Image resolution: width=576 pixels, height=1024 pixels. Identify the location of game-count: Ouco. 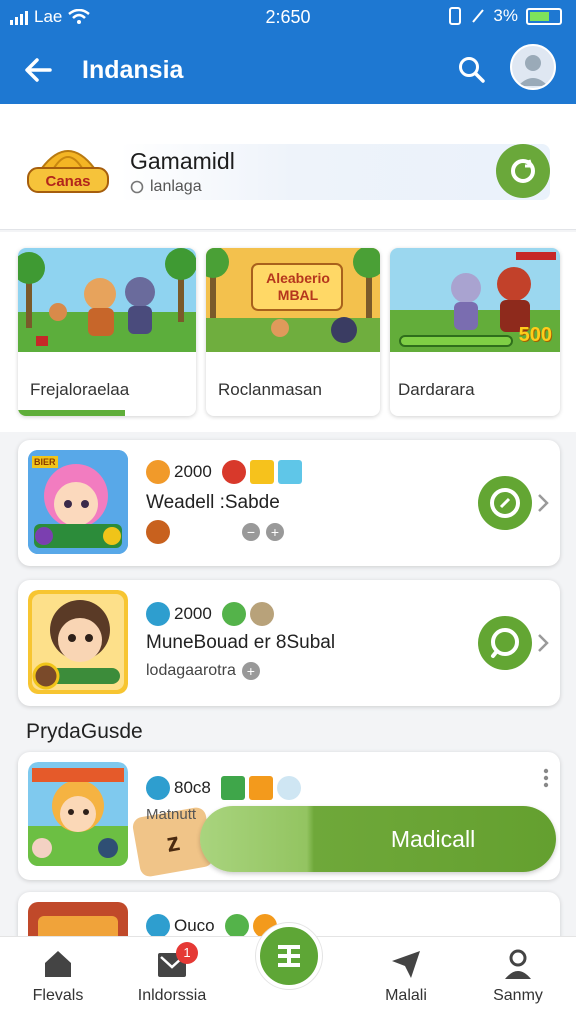
(194, 925).